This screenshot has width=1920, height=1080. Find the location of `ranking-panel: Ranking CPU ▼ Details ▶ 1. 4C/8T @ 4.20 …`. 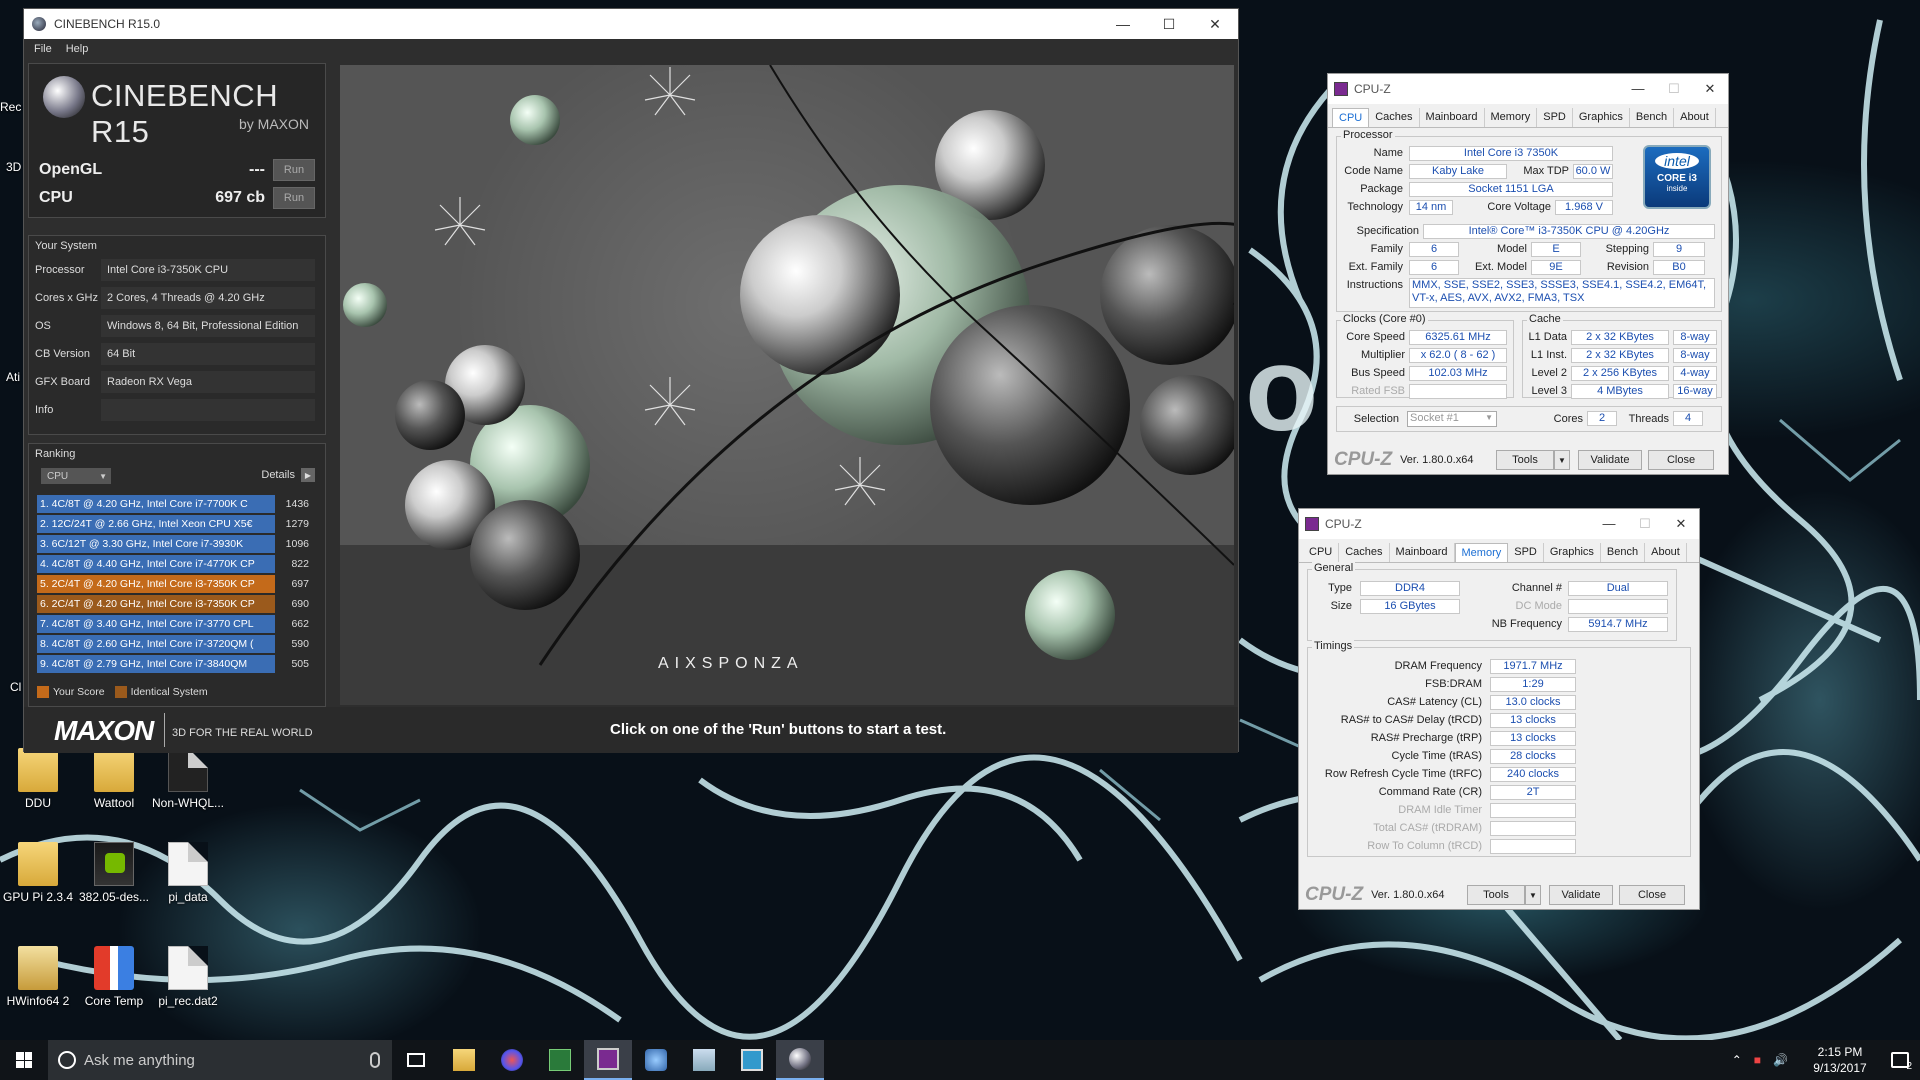

ranking-panel: Ranking CPU ▼ Details ▶ 1. 4C/8T @ 4.20 … is located at coordinates (177, 575).